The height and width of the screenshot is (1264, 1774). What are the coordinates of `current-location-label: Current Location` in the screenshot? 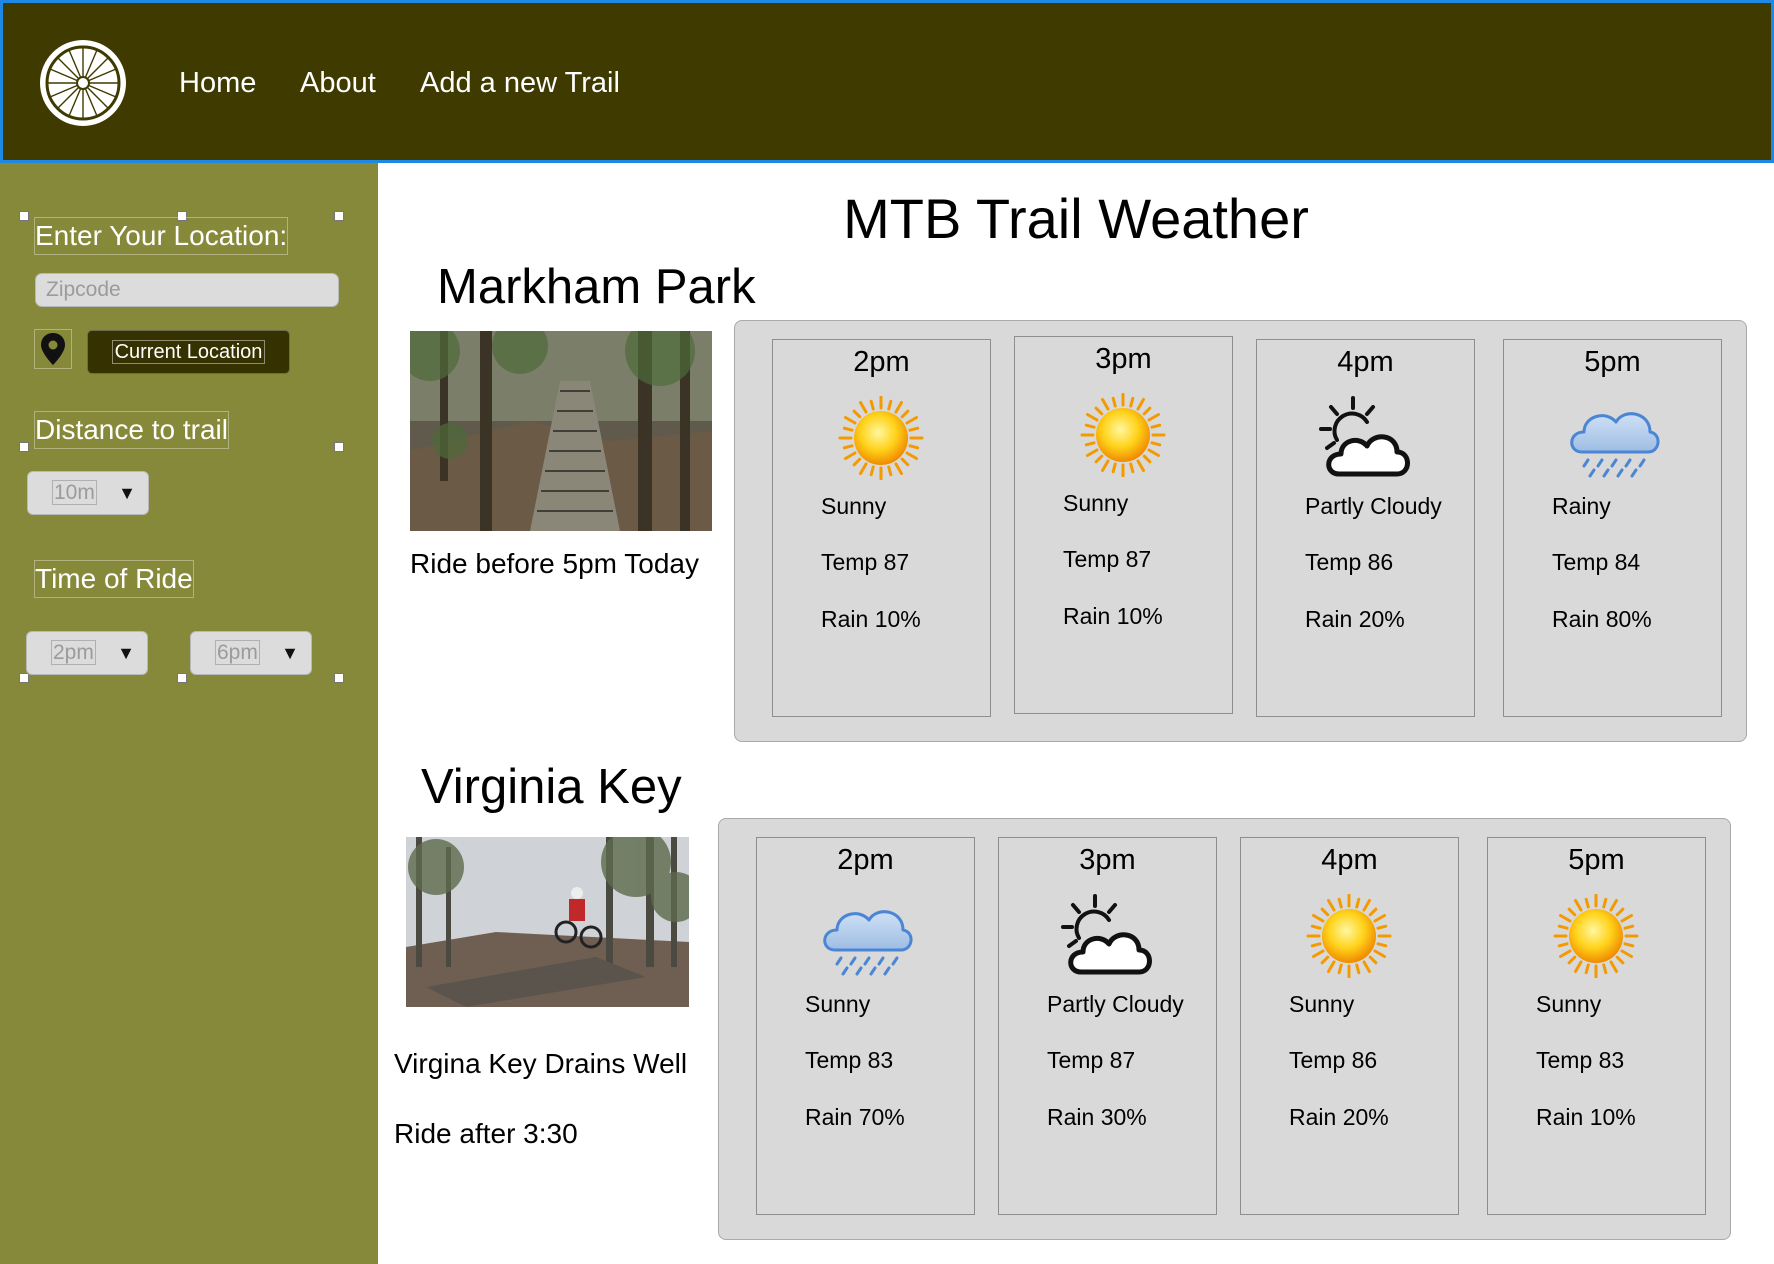 It's located at (188, 352).